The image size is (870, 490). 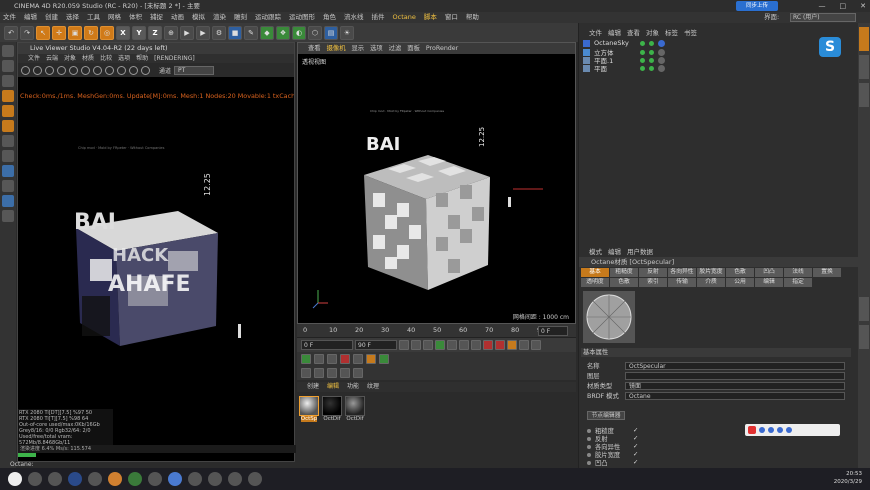 What do you see at coordinates (336, 48) in the screenshot?
I see `viewport-menu-item: 摄像机` at bounding box center [336, 48].